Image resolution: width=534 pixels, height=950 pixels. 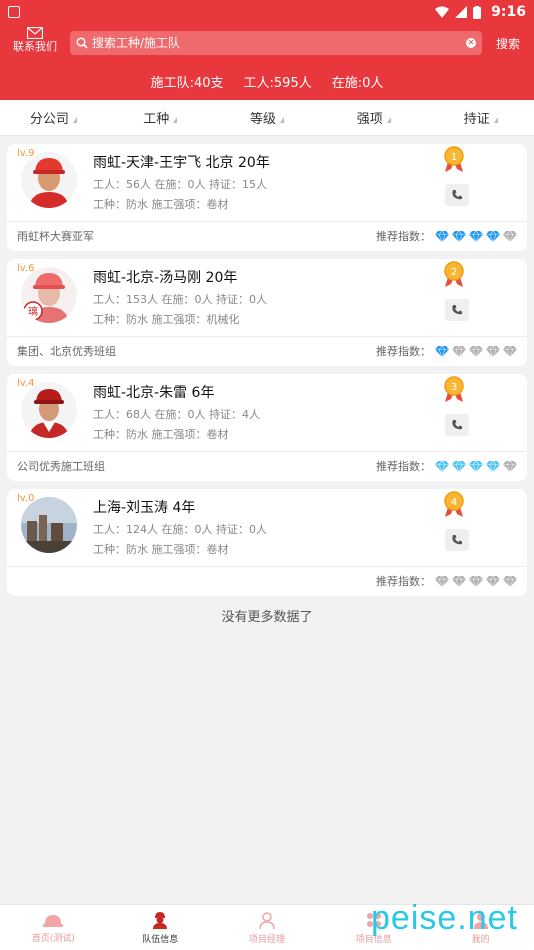 What do you see at coordinates (66, 351) in the screenshot?
I see `team-honor: 集团、北京优秀班组` at bounding box center [66, 351].